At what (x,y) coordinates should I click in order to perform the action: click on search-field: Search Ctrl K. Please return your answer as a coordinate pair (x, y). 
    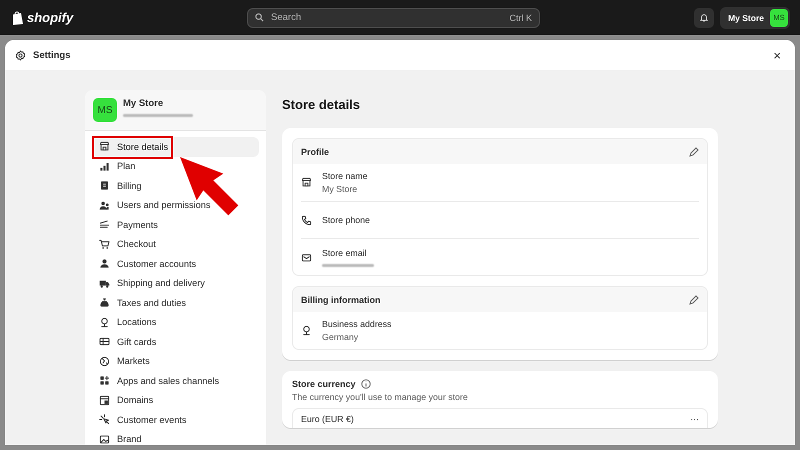
    Looking at the image, I should click on (393, 18).